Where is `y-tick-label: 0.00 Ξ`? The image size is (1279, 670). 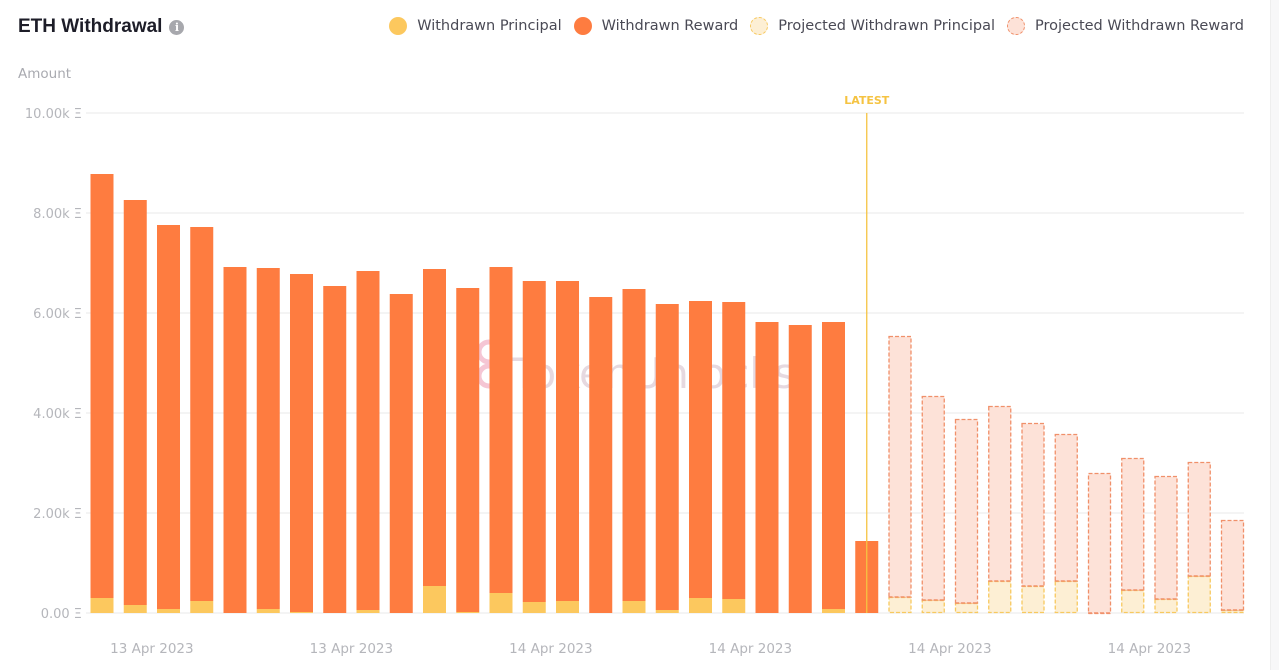 y-tick-label: 0.00 Ξ is located at coordinates (61, 614).